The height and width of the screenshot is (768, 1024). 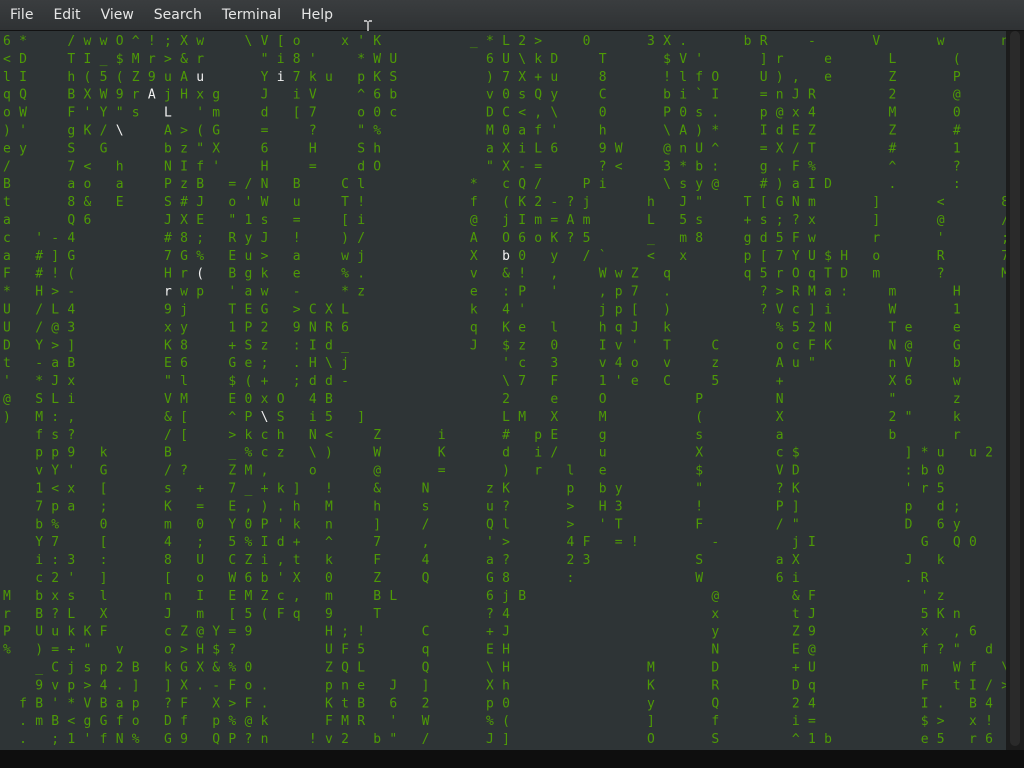 I want to click on matrix-glyph: W, so click(x=265, y=202).